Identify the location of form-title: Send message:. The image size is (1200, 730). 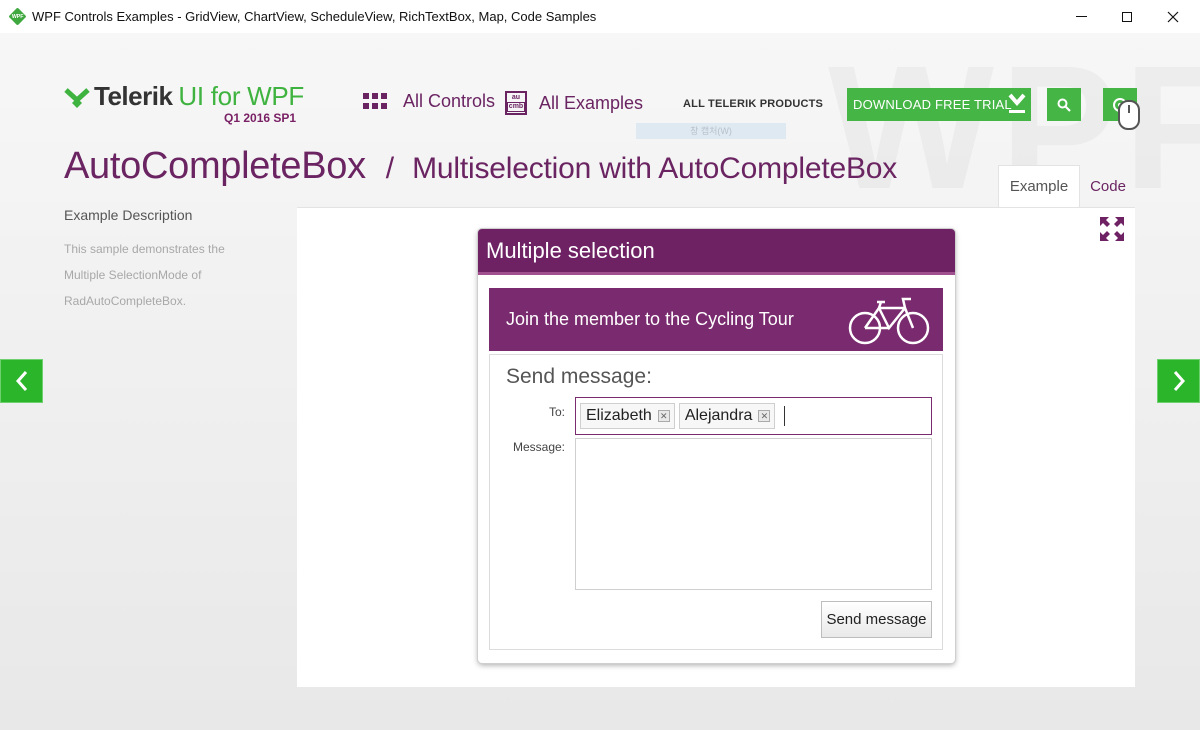
(579, 376).